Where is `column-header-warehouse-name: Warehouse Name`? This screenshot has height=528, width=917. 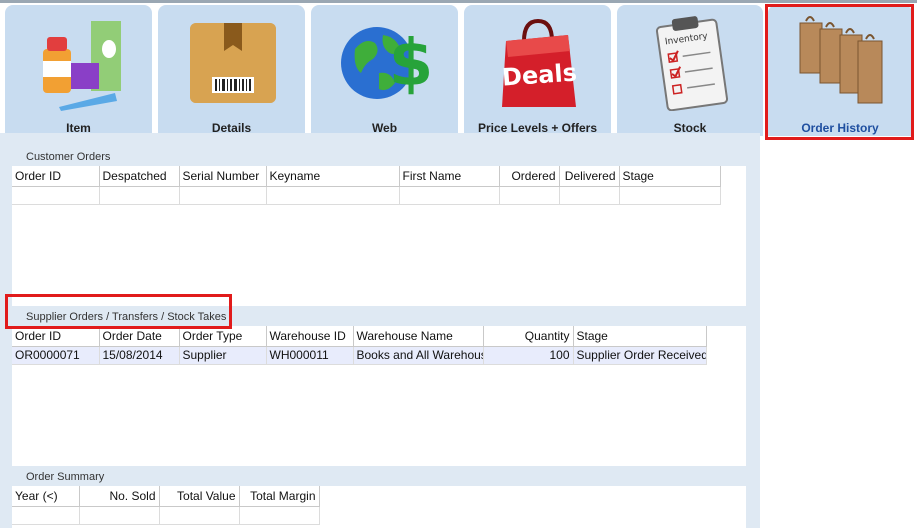
column-header-warehouse-name: Warehouse Name is located at coordinates (418, 336).